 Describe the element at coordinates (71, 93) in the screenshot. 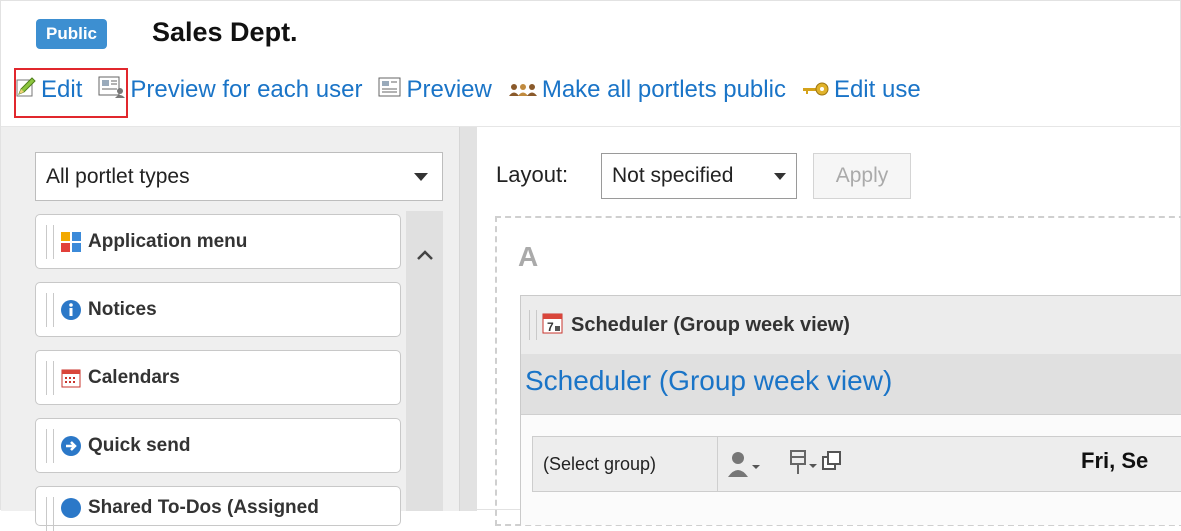

I see `edit-highlight-box` at that location.